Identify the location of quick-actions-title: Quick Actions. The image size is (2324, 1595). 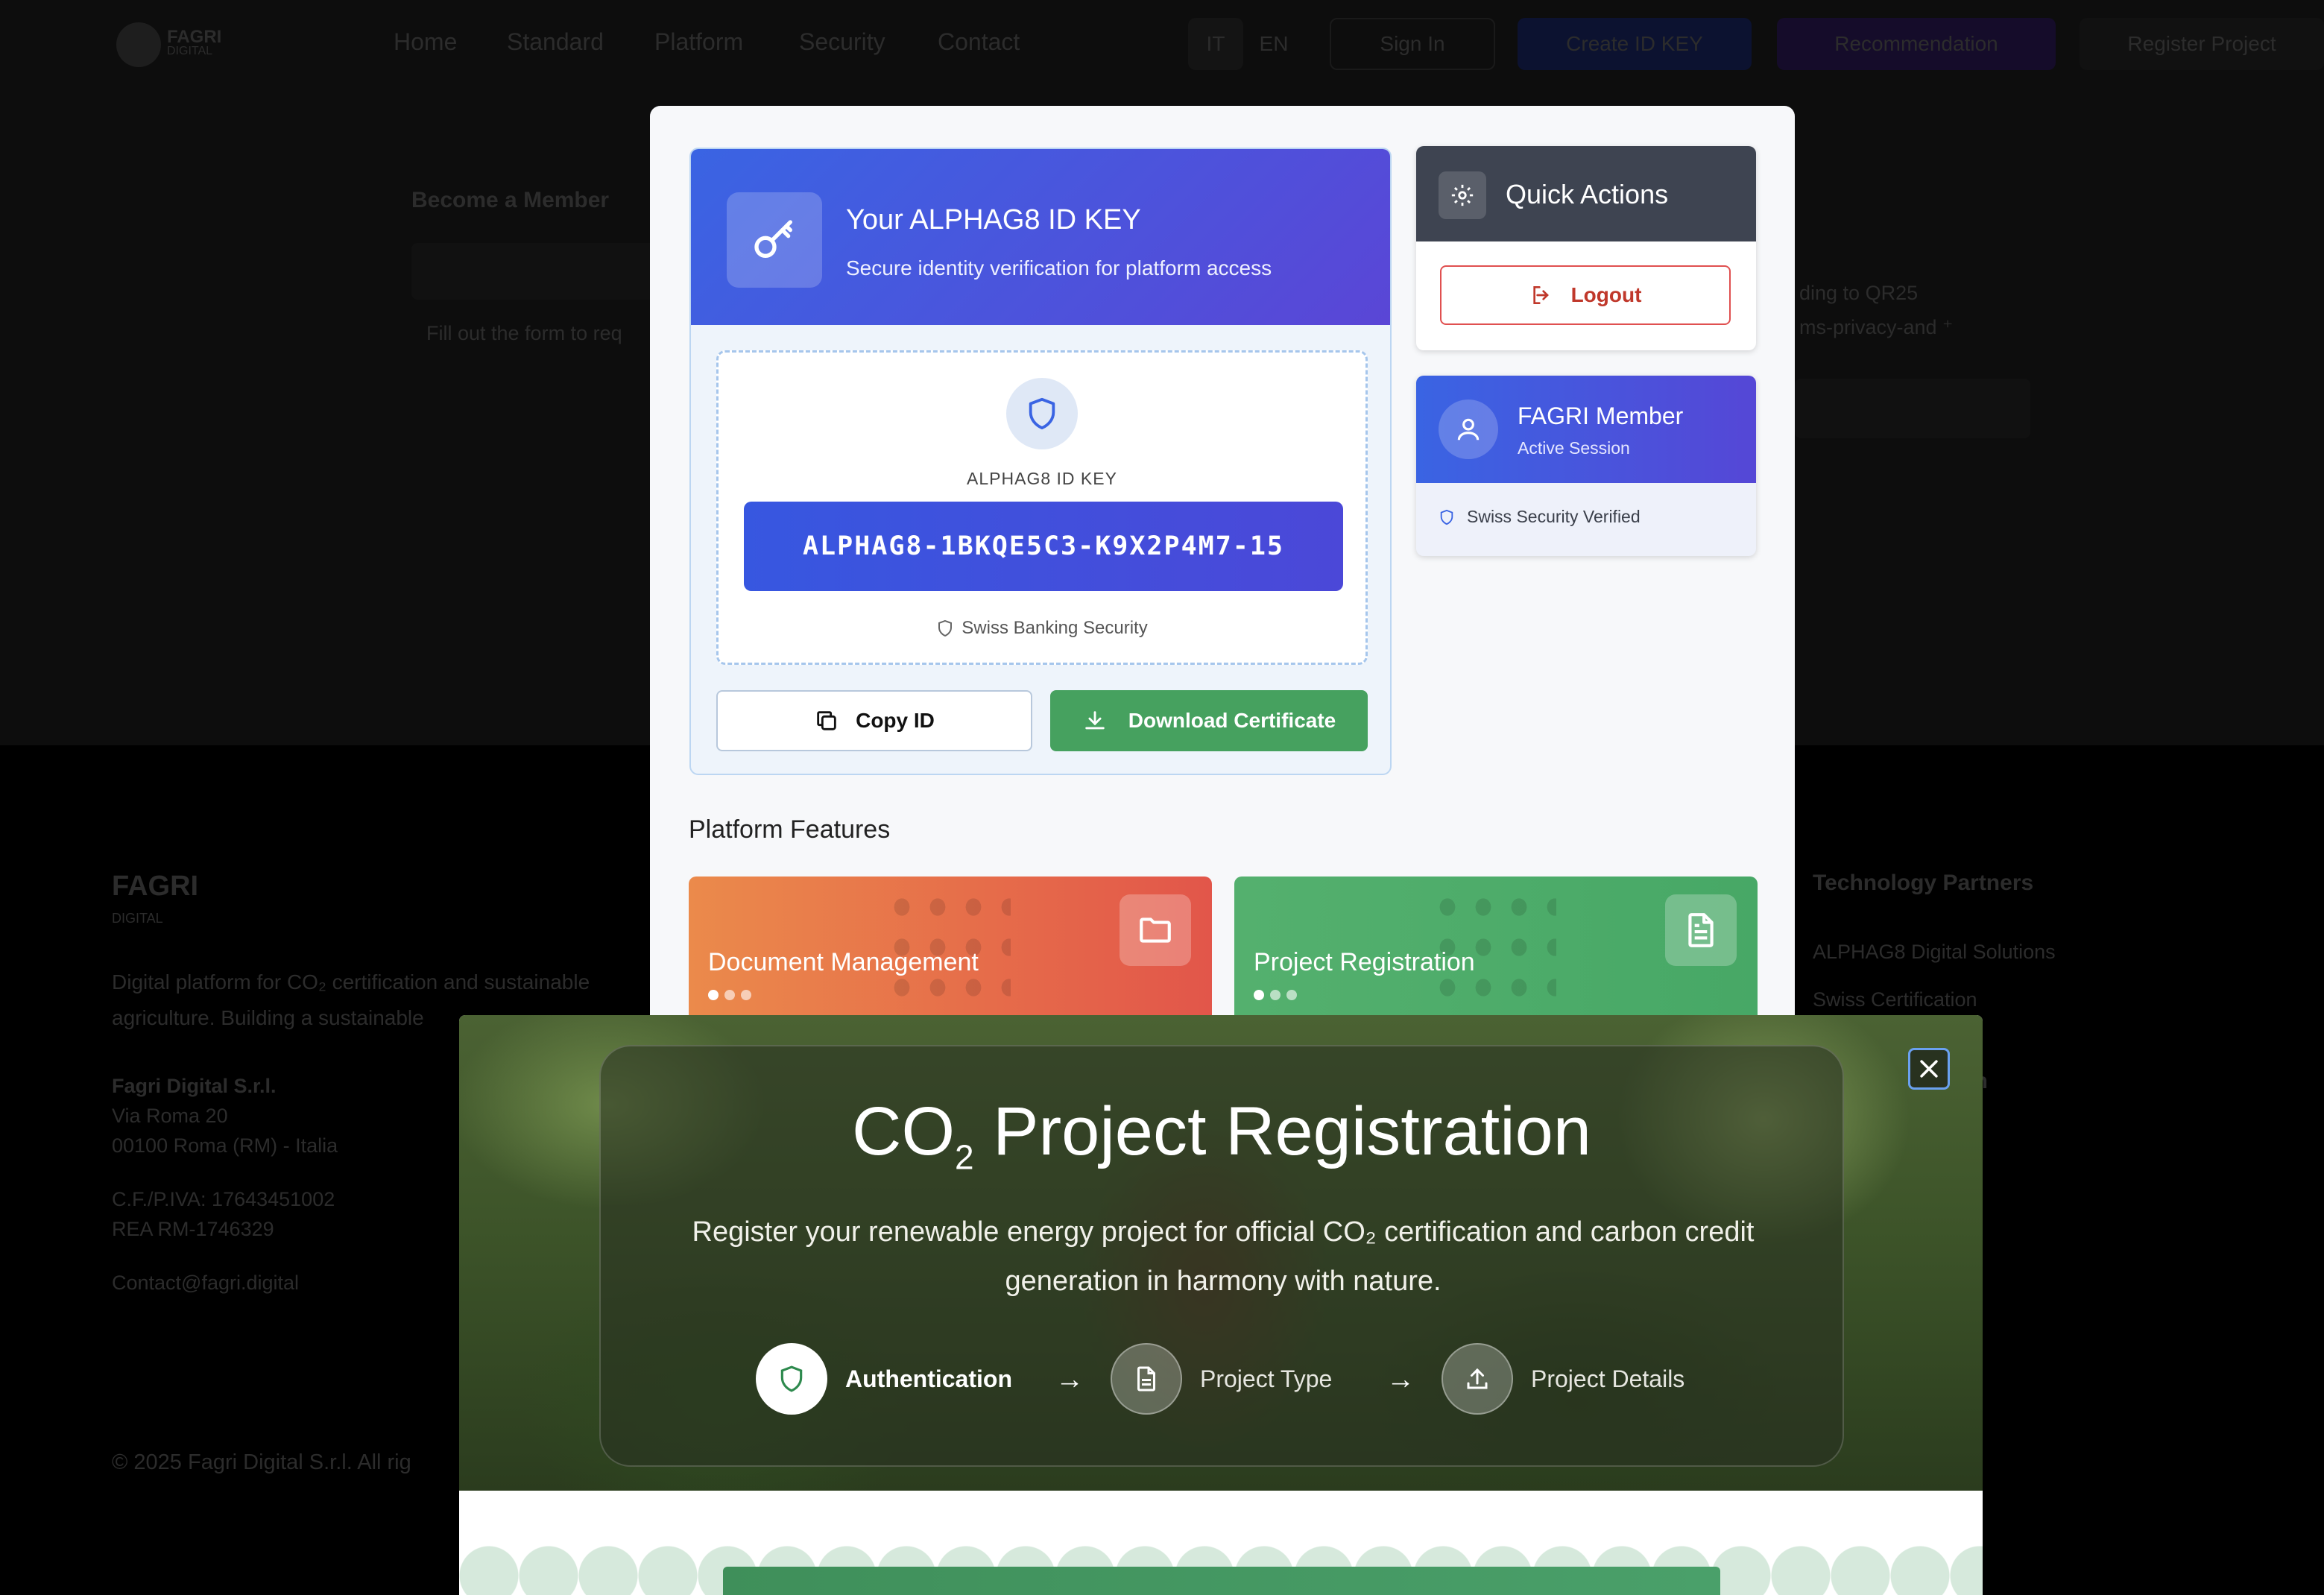
(1588, 194).